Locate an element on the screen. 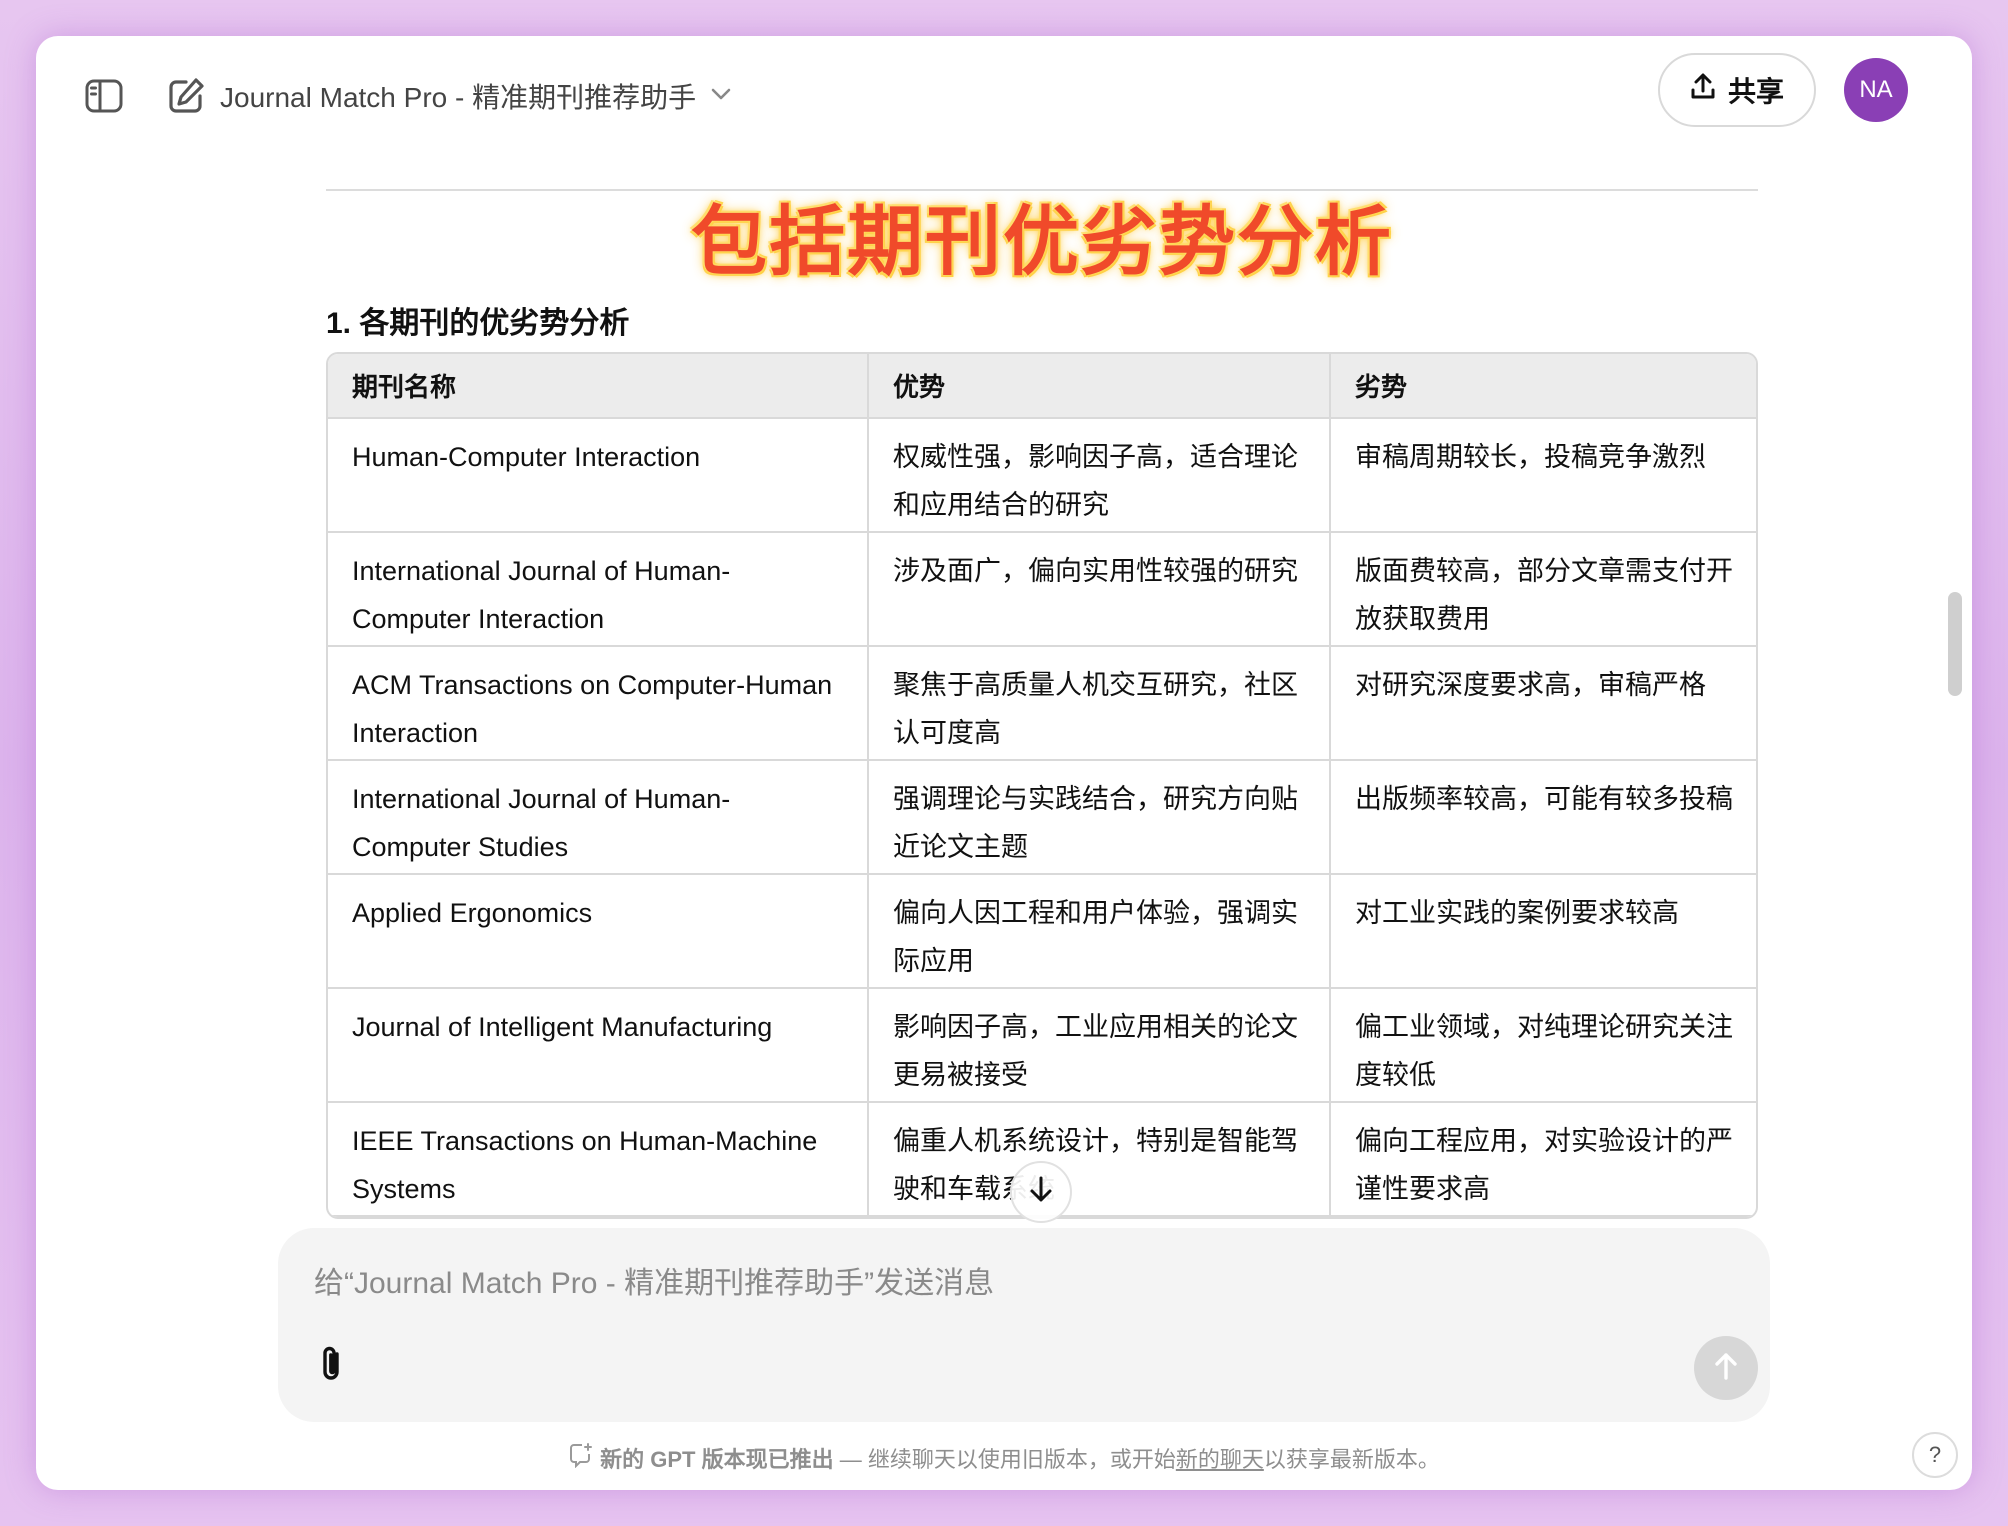 The width and height of the screenshot is (2008, 1526). cell-disadvantages: 版面费较高，部分文章需支付开放获取费用 is located at coordinates (1543, 589).